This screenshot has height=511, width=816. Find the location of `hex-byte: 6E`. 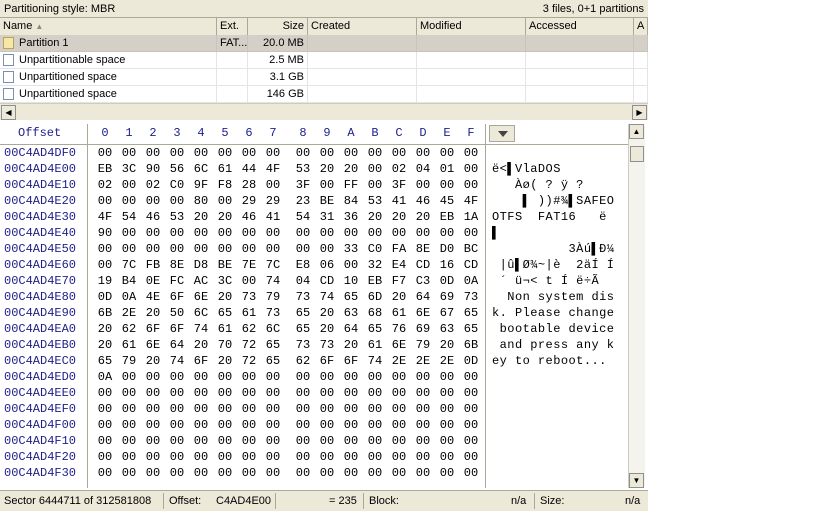

hex-byte: 6E is located at coordinates (423, 313).